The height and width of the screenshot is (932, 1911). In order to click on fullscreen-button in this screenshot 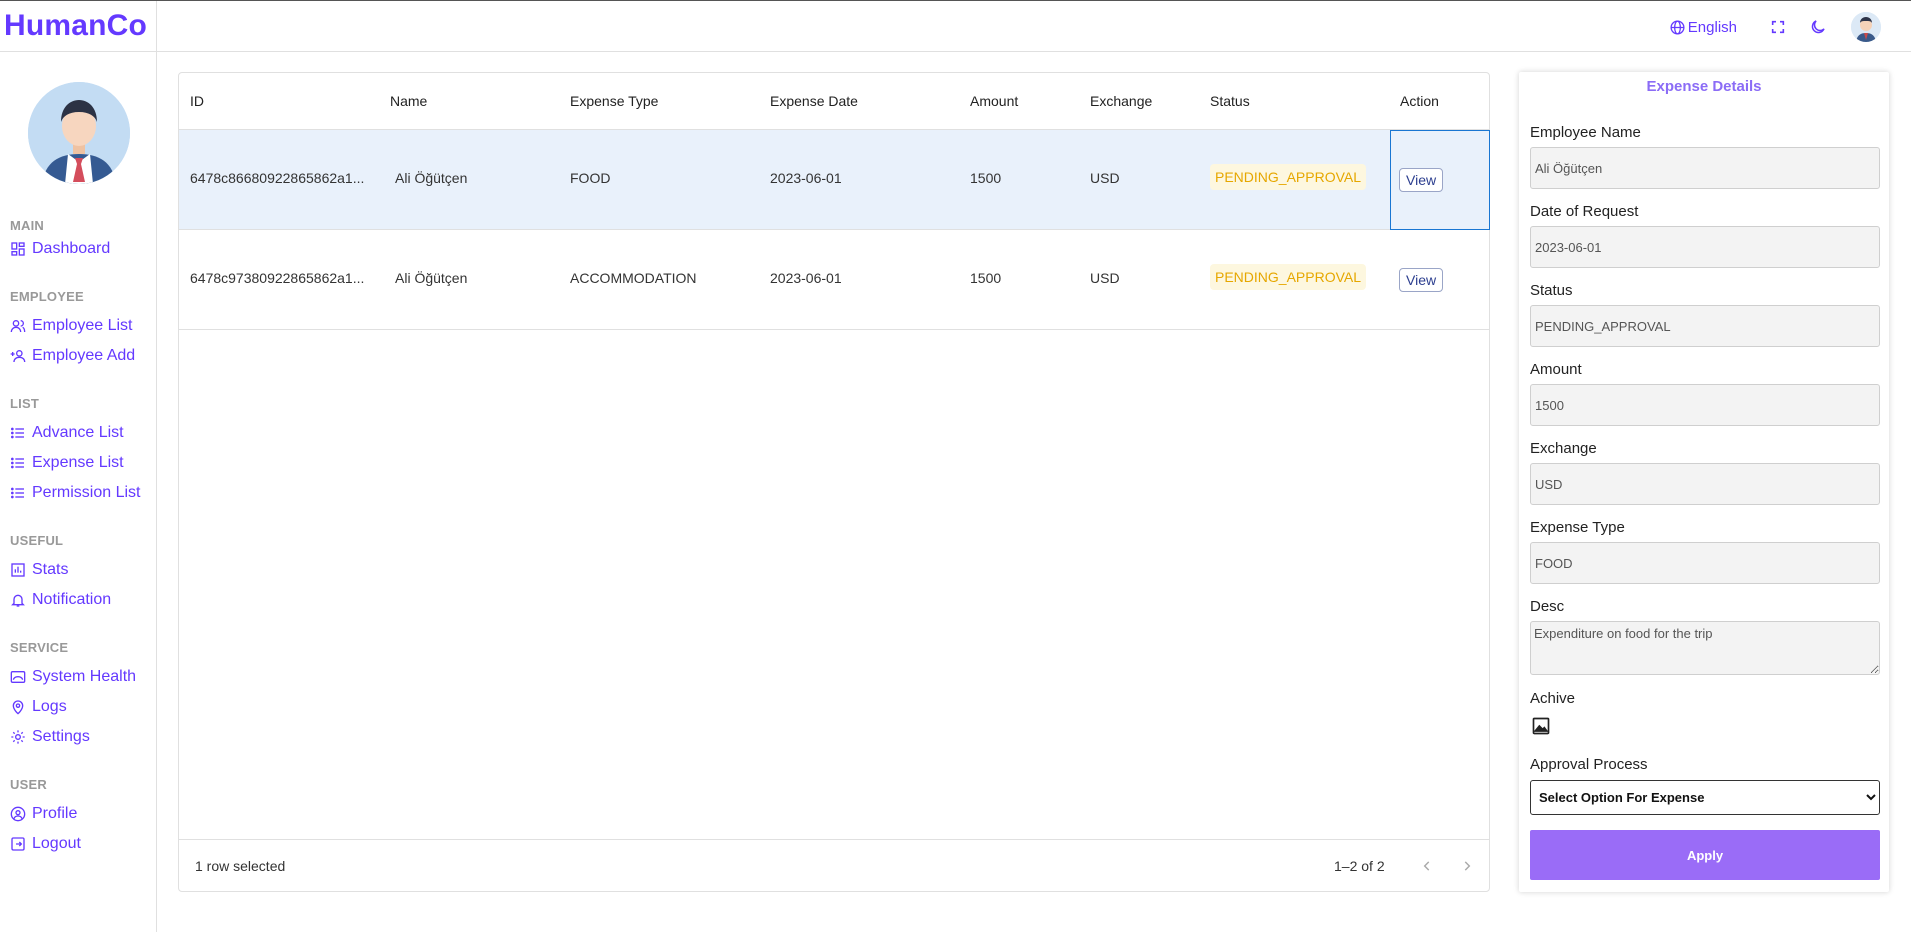, I will do `click(1778, 27)`.